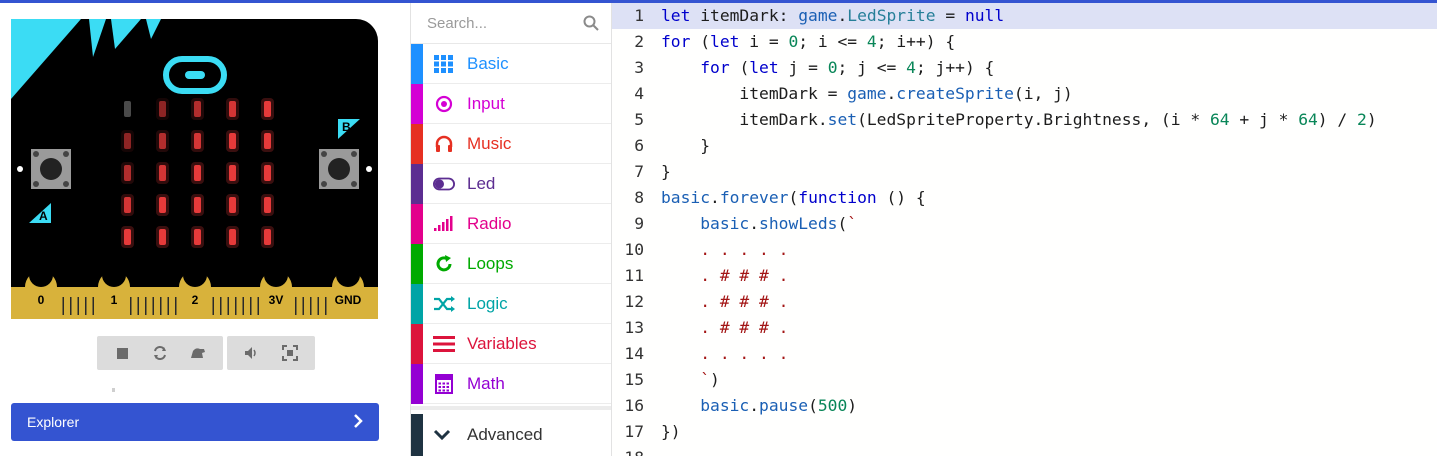  I want to click on category-label: Logic, so click(487, 303).